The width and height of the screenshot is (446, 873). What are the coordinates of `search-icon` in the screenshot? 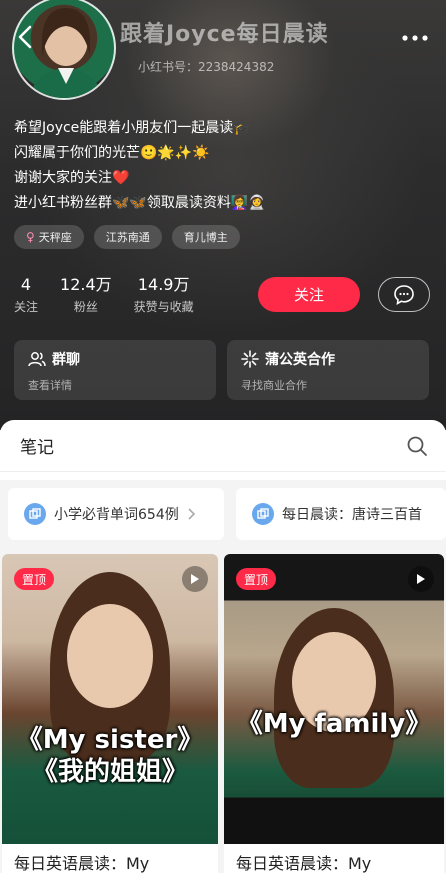 It's located at (417, 446).